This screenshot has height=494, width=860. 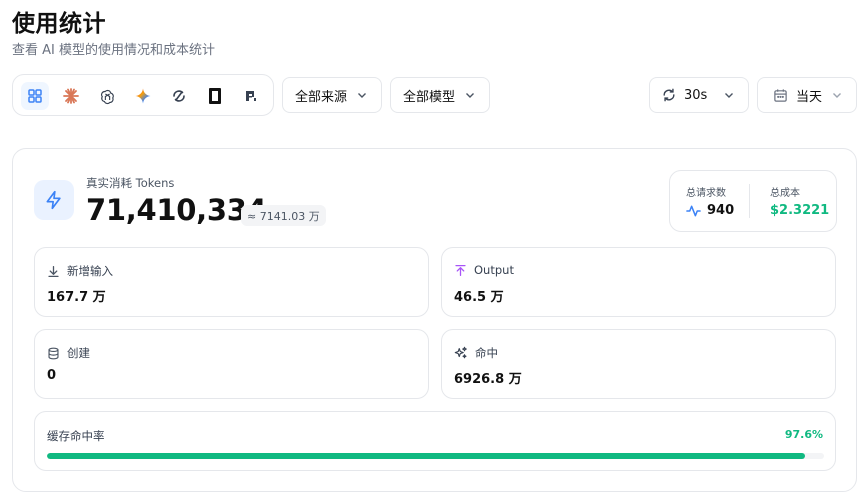 I want to click on requests-stat: 940, so click(x=710, y=210).